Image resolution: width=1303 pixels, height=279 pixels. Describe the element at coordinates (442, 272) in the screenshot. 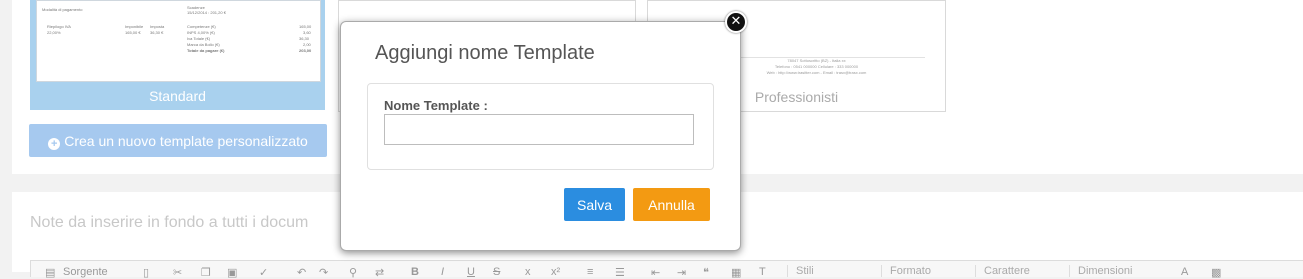

I see `italic-icon: I` at that location.